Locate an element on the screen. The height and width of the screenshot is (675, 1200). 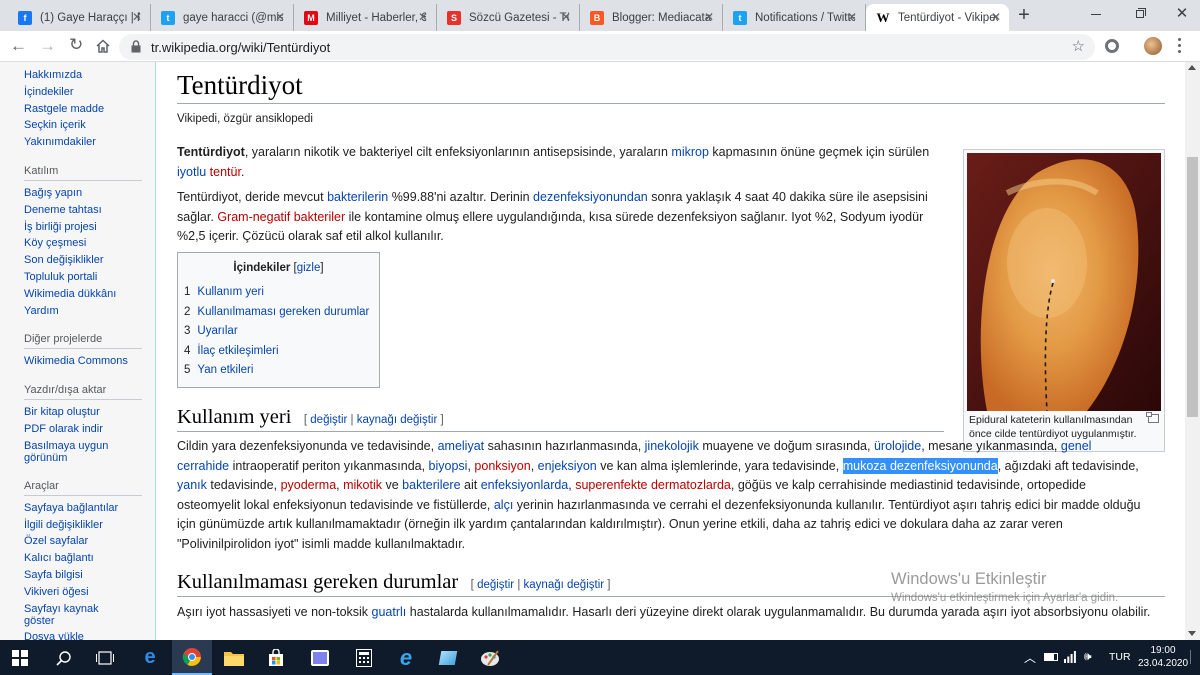
link-gram-negatif: Gram-negatif bakteriler is located at coordinates (281, 217).